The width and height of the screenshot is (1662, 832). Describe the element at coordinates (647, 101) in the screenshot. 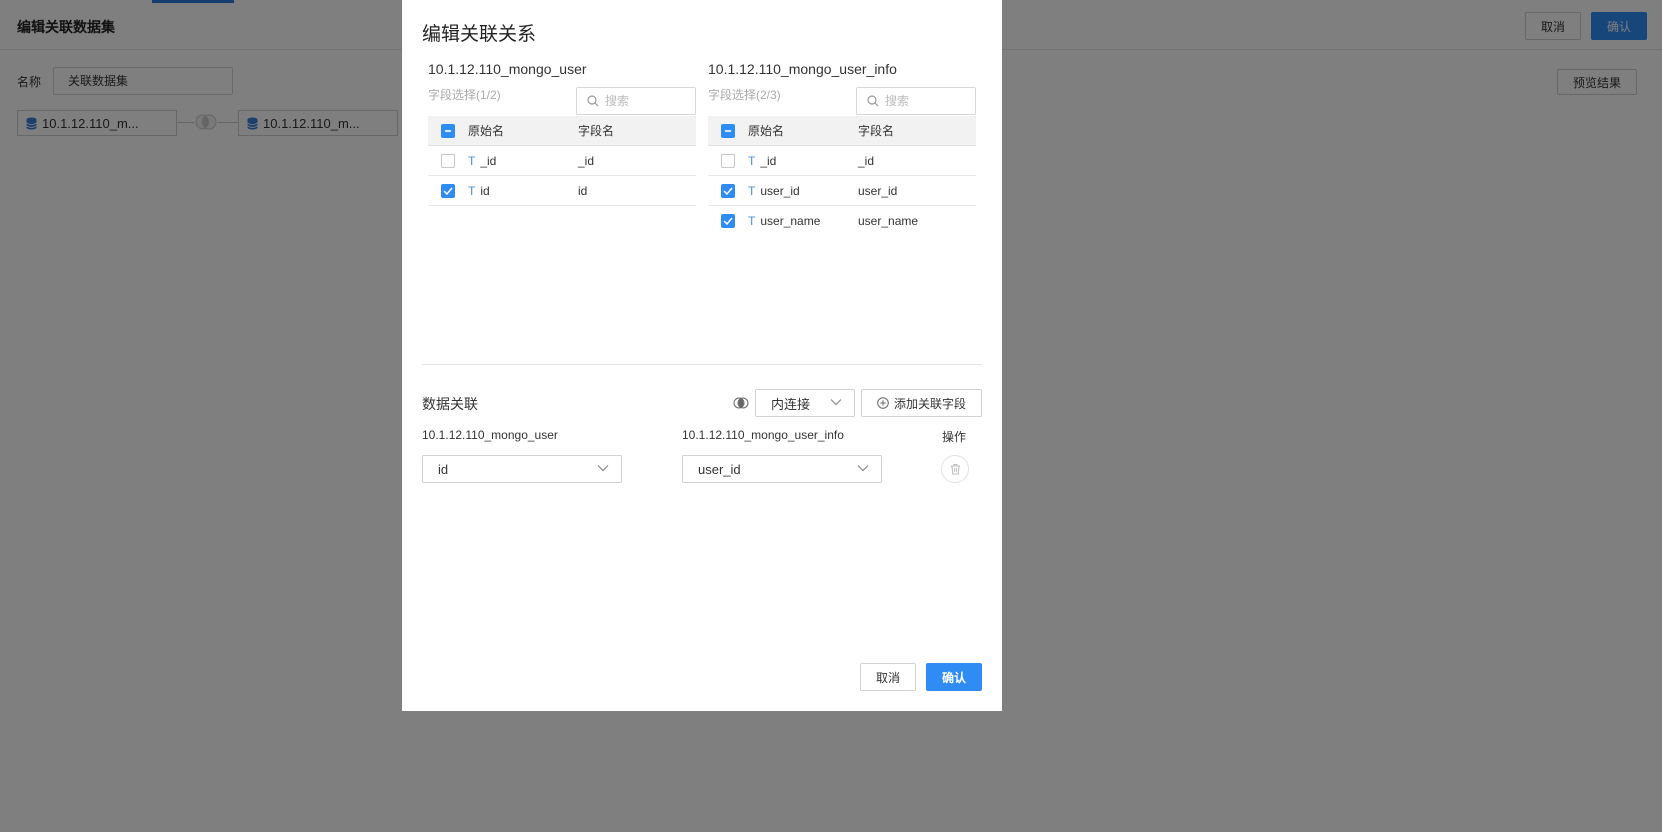

I see `left-search-input` at that location.